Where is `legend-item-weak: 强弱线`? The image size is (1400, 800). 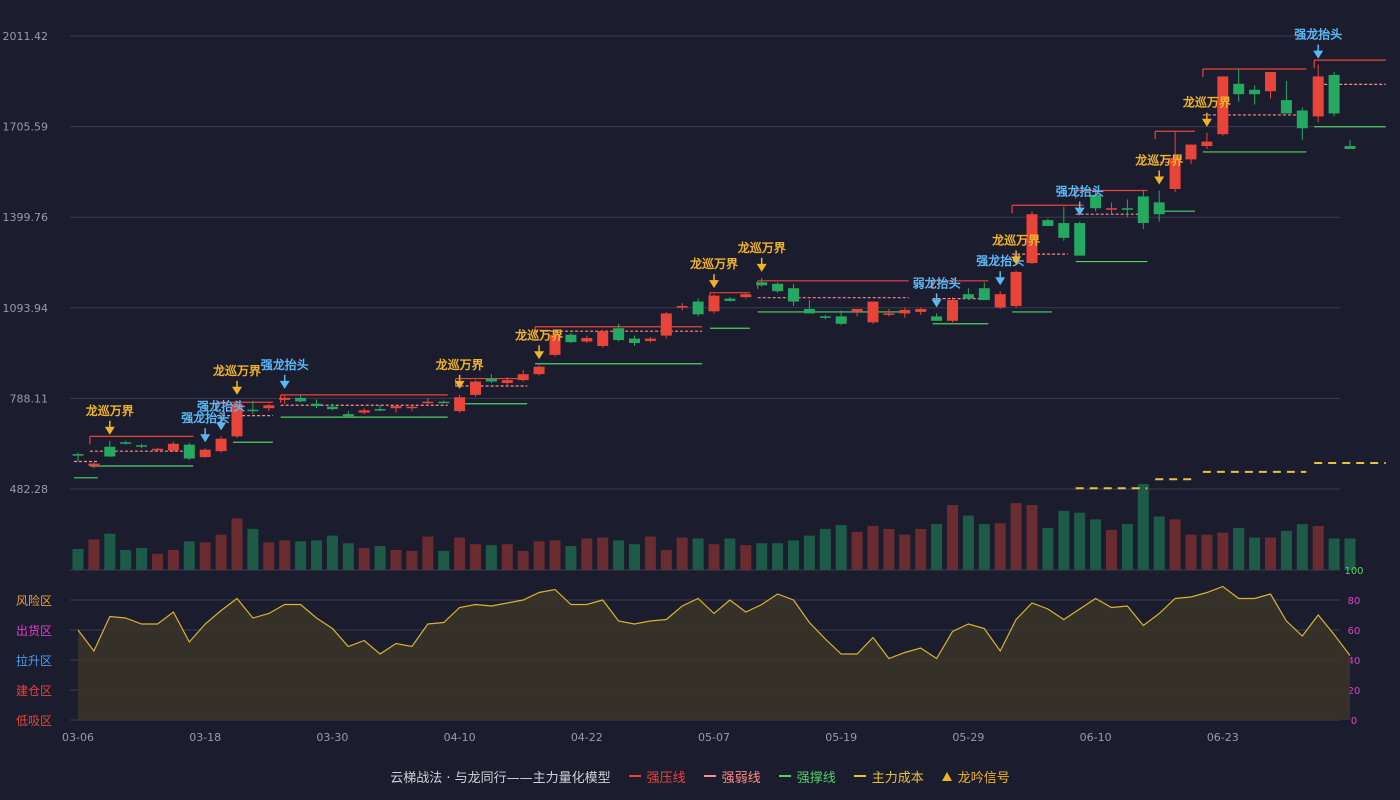 legend-item-weak: 强弱线 is located at coordinates (732, 776).